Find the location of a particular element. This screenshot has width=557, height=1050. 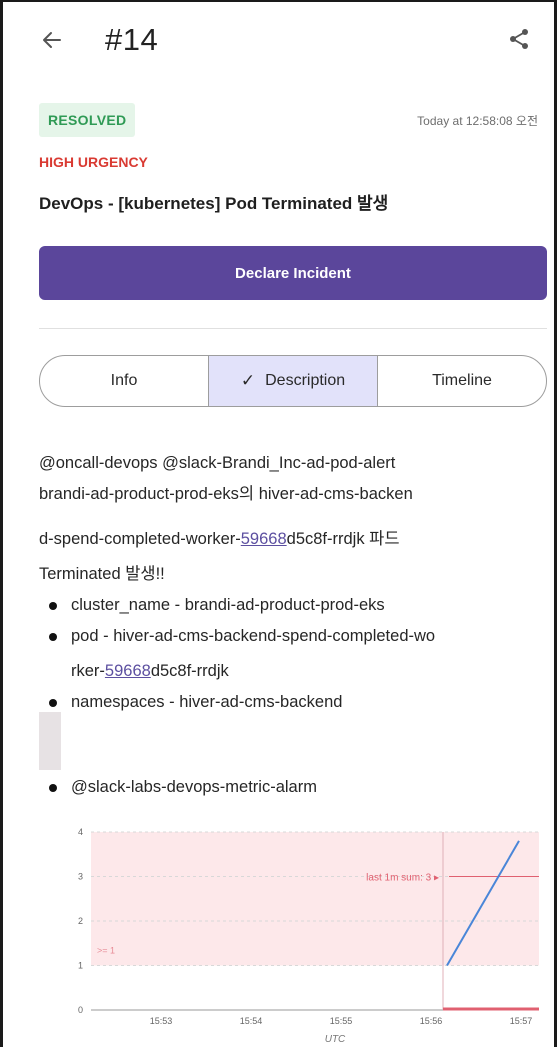

status-badge: RESOLVED is located at coordinates (87, 120).